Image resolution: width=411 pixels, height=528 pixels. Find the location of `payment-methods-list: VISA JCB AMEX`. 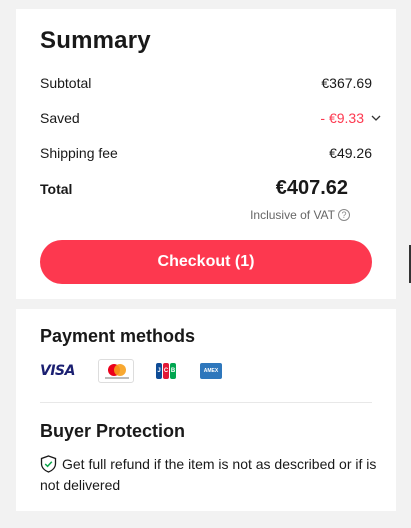

payment-methods-list: VISA JCB AMEX is located at coordinates (131, 371).